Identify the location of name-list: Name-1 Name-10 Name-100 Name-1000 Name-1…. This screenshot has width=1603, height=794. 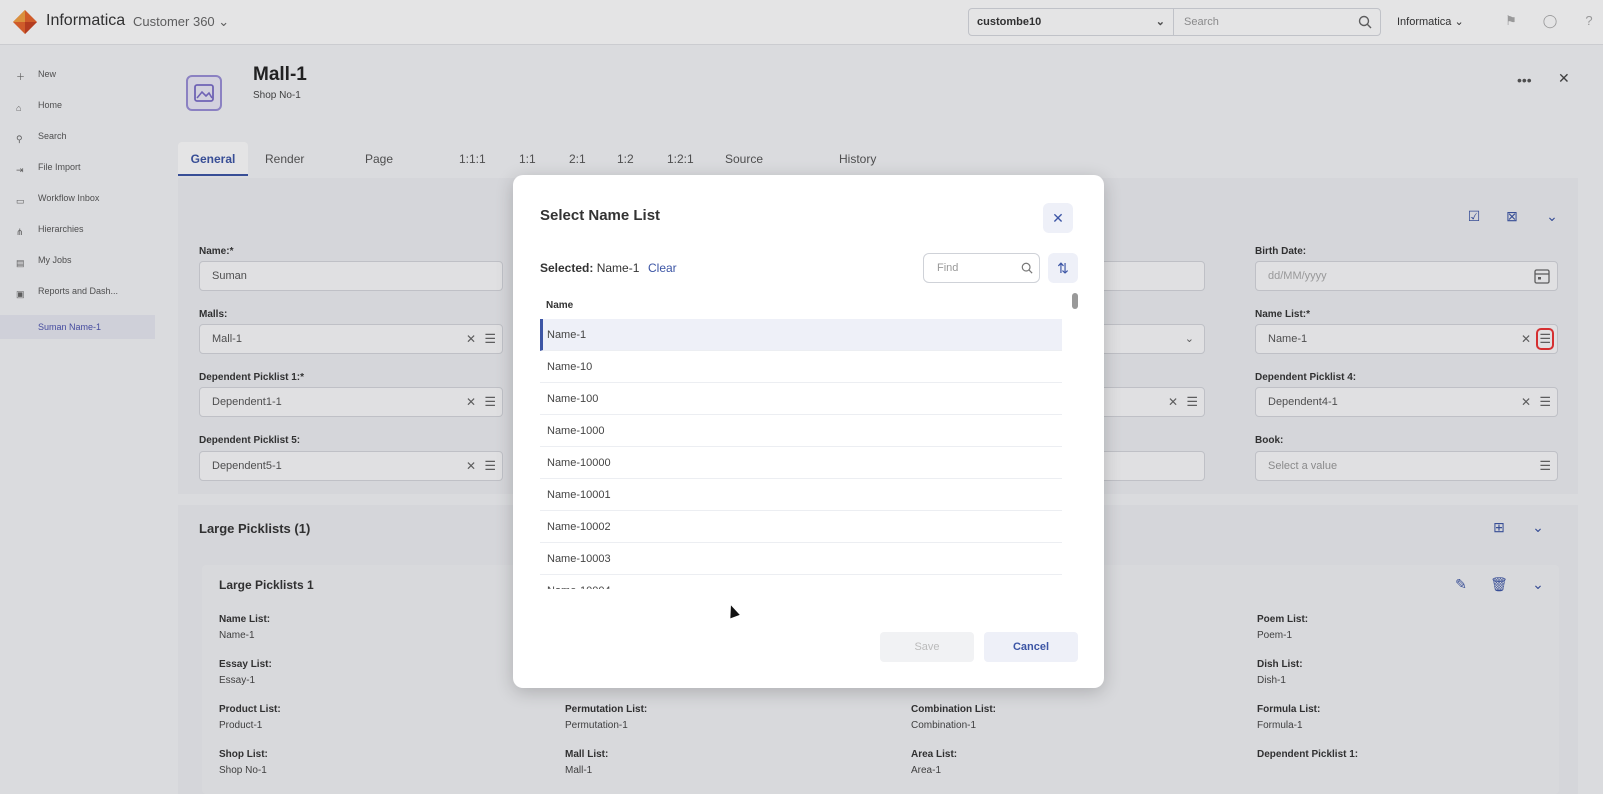
(801, 454).